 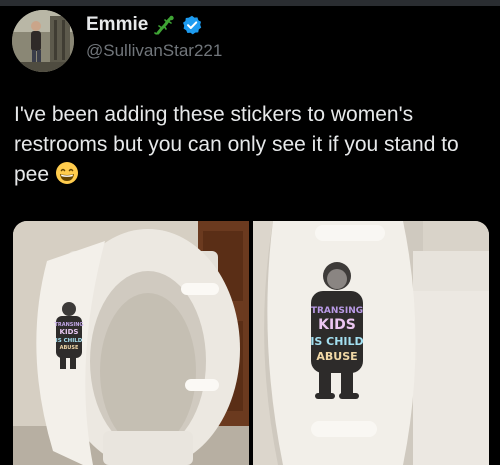 I want to click on avatar-photo, so click(x=43, y=41).